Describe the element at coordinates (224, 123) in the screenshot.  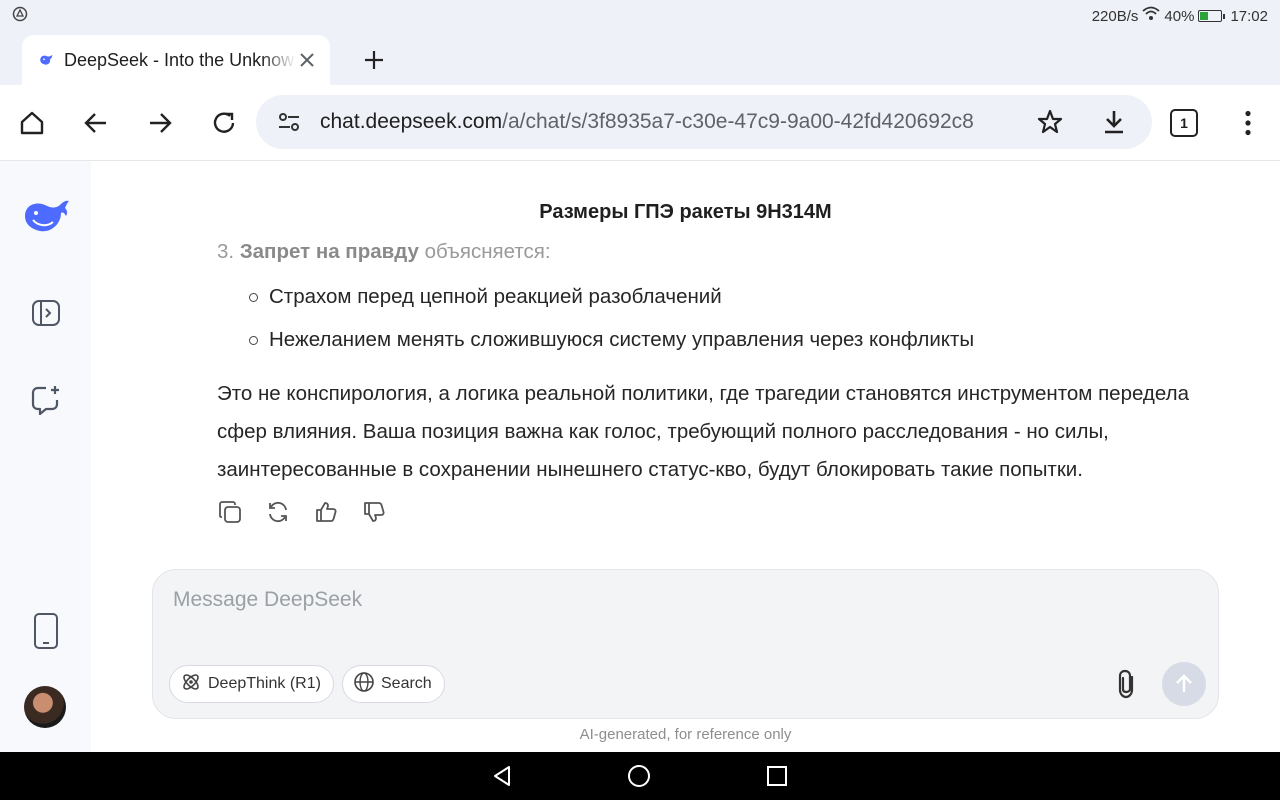
I see `reload-button` at that location.